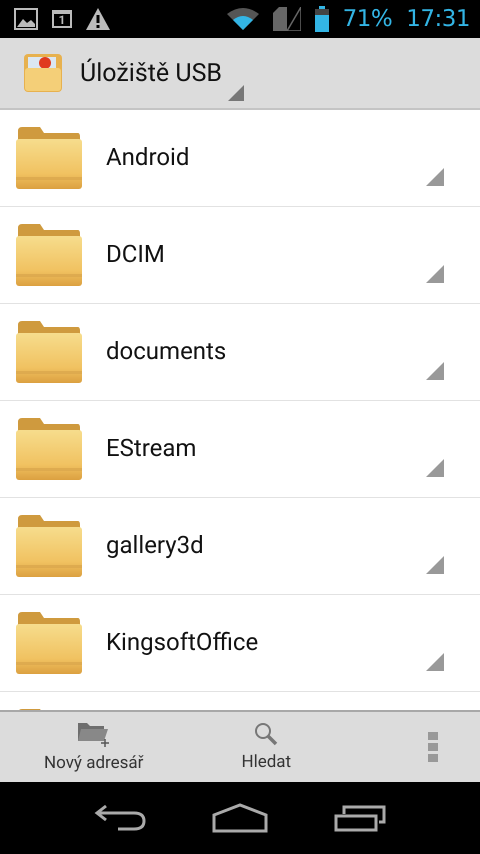 The image size is (480, 854). Describe the element at coordinates (120, 818) in the screenshot. I see `back-icon` at that location.